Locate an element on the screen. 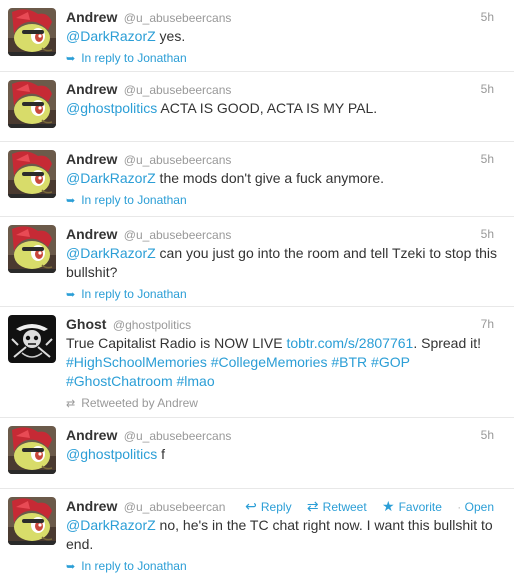 Image resolution: width=514 pixels, height=578 pixels. open-button: · Open is located at coordinates (475, 507).